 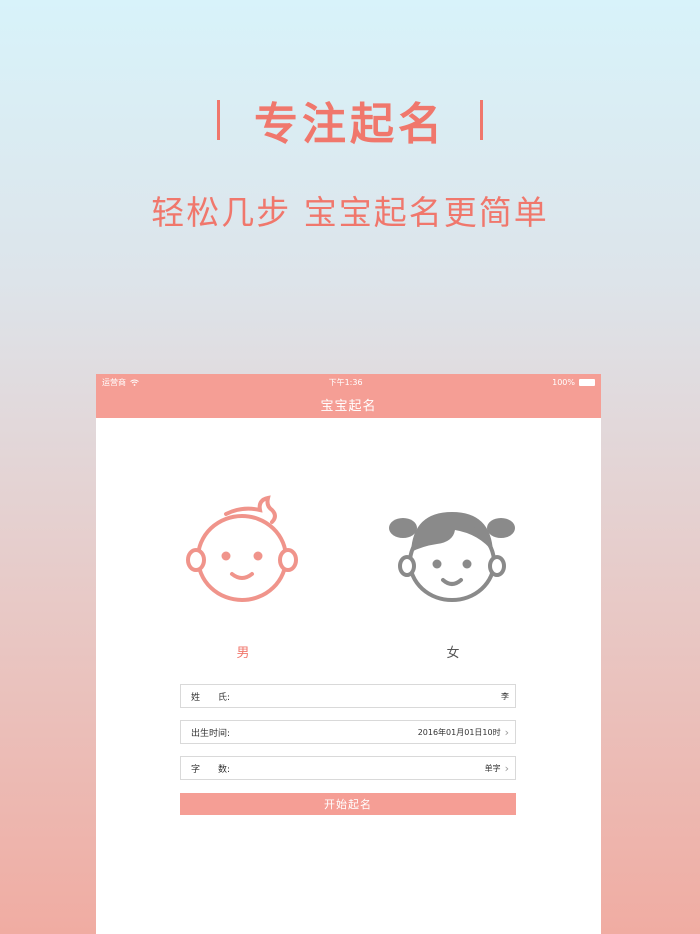 What do you see at coordinates (211, 769) in the screenshot?
I see `char-count-label: 字 数:` at bounding box center [211, 769].